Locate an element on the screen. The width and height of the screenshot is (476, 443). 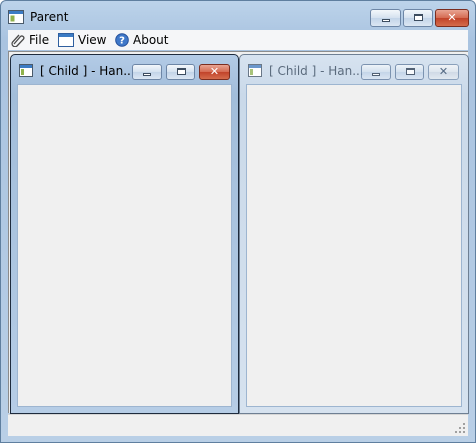
app-window-icon is located at coordinates (16, 17).